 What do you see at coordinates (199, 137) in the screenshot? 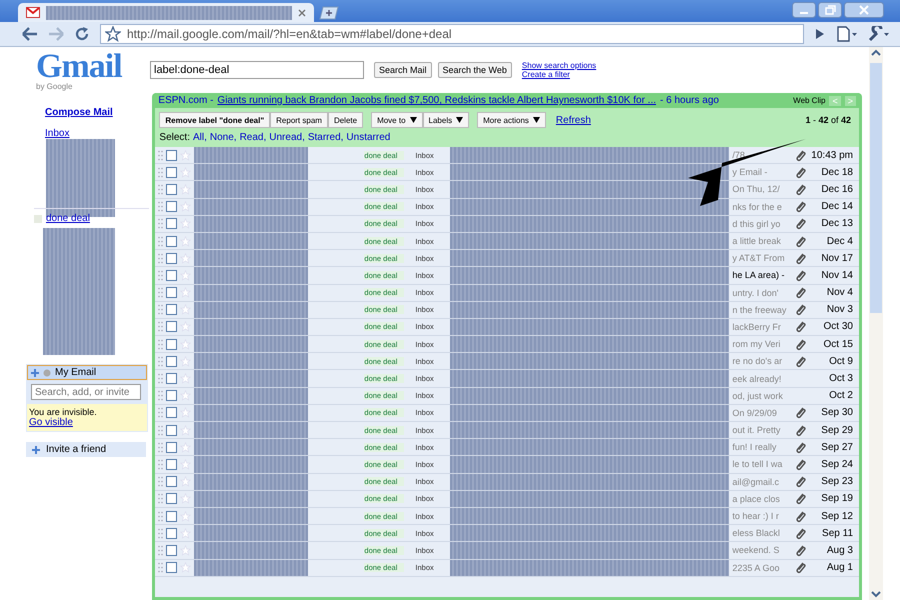
I see `select-link: All,` at bounding box center [199, 137].